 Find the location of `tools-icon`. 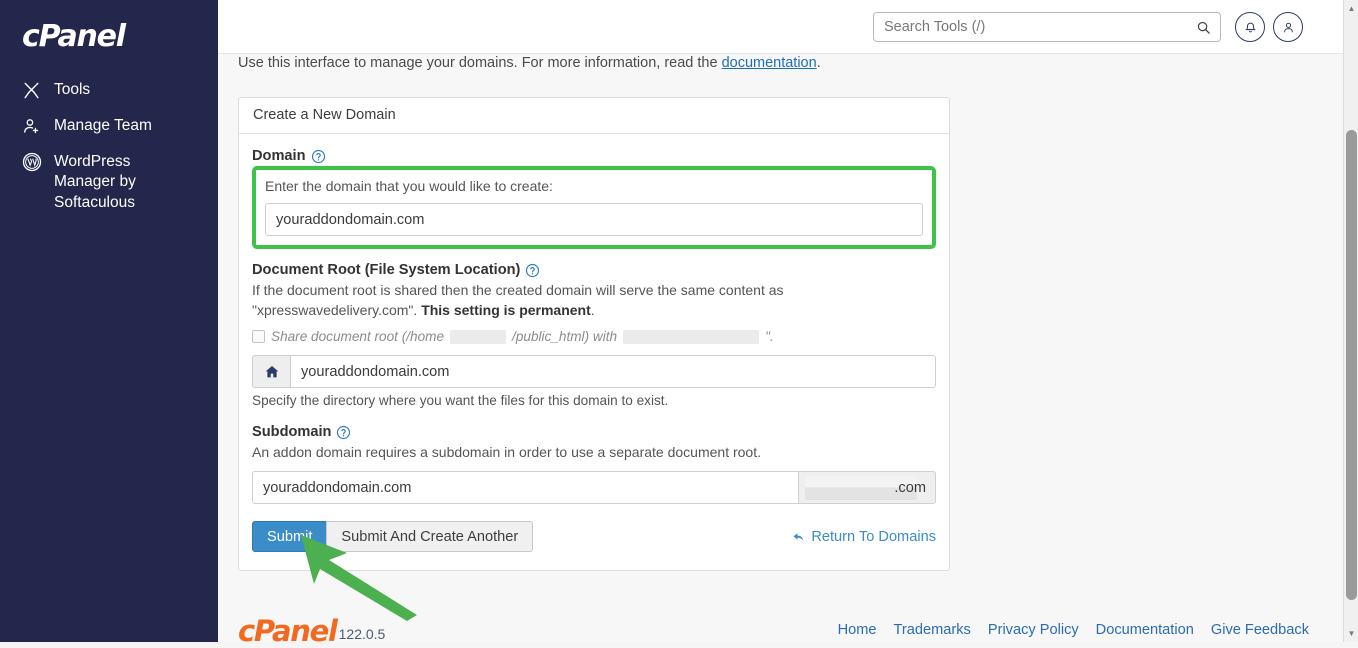

tools-icon is located at coordinates (35, 90).